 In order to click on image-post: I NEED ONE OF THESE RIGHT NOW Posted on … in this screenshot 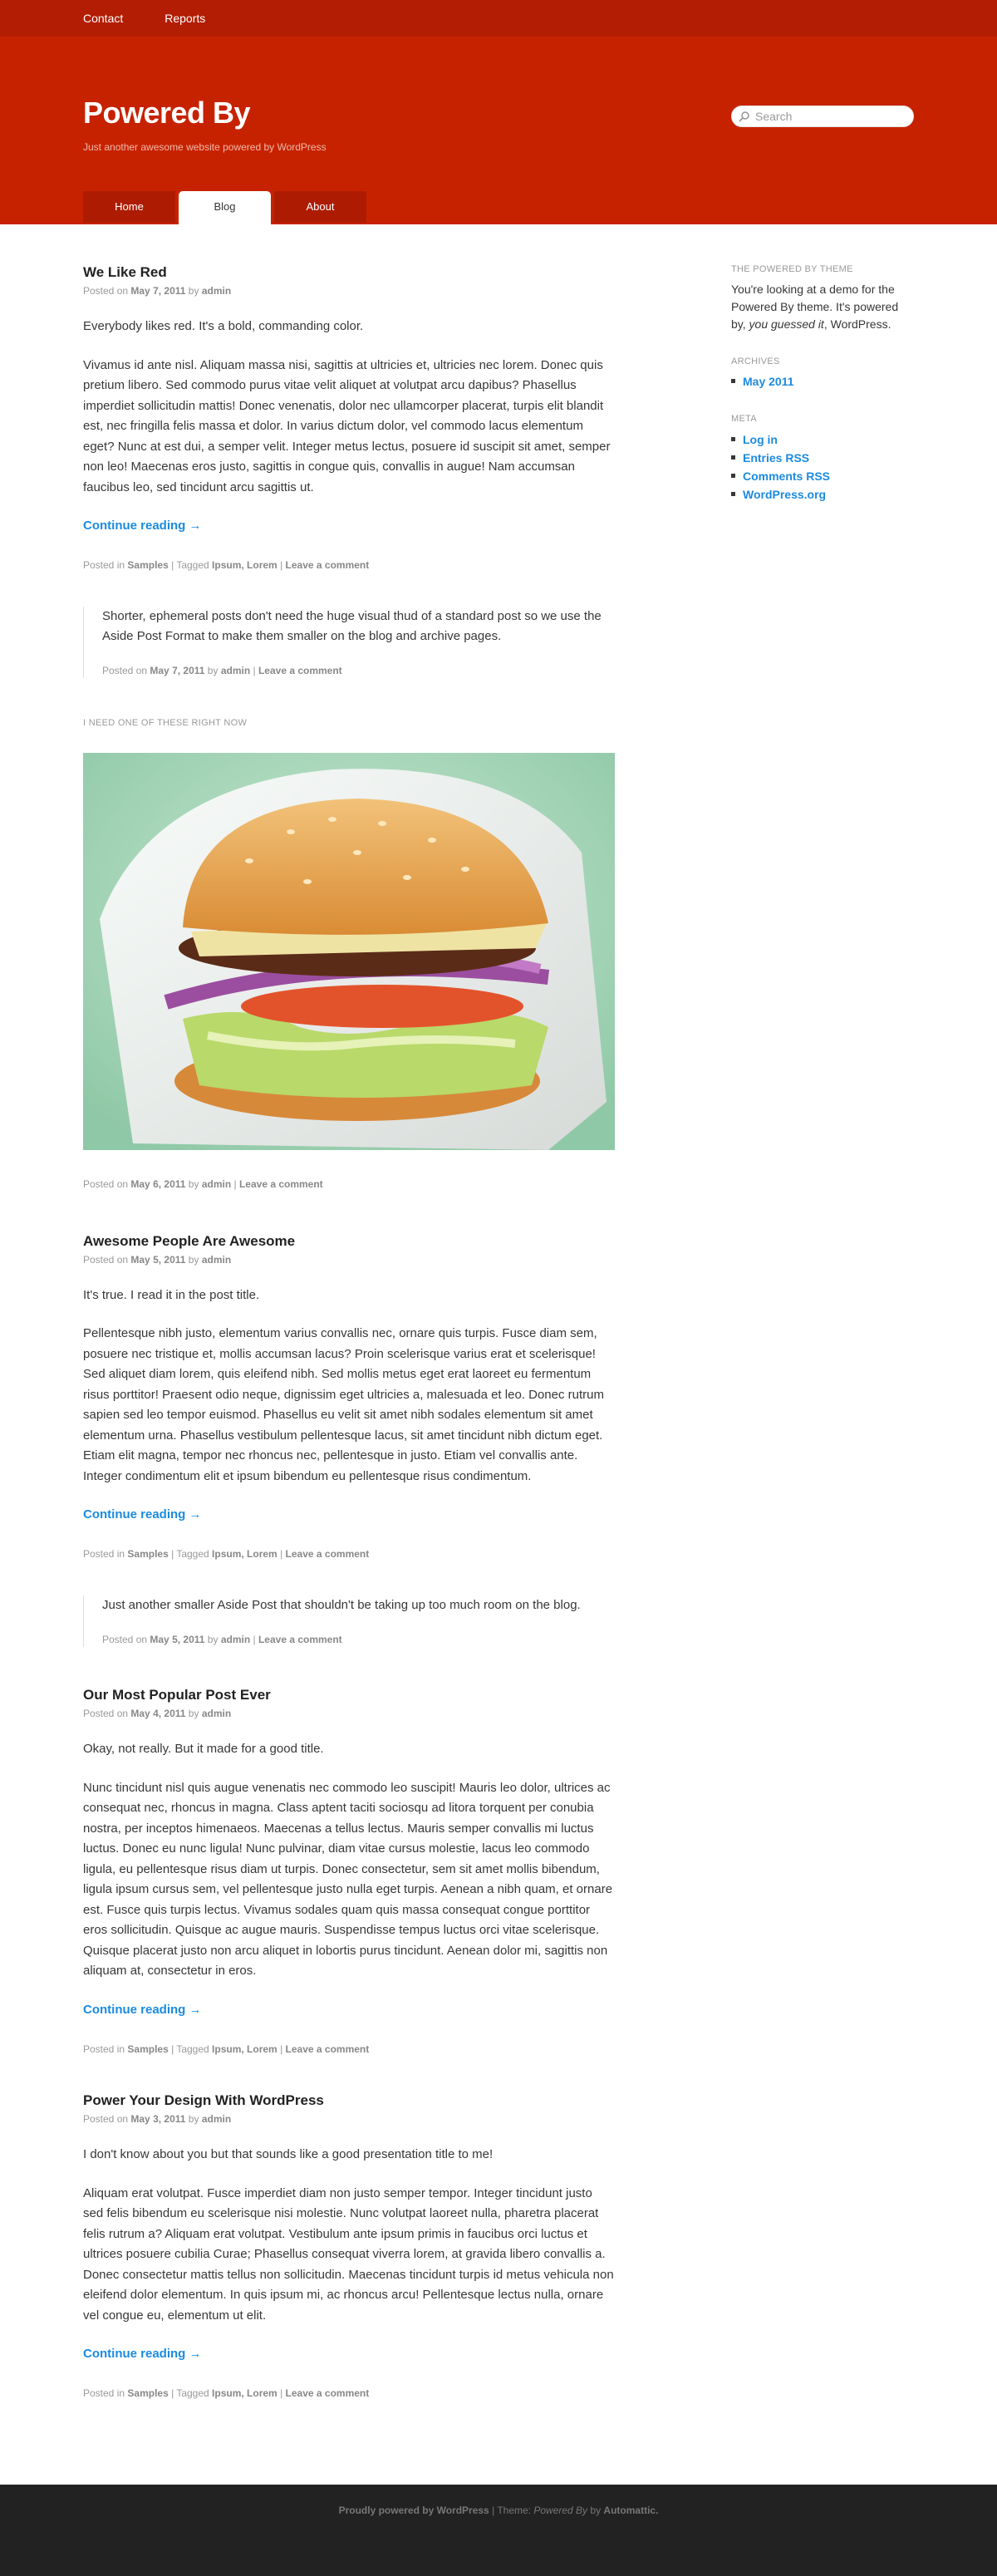, I will do `click(349, 954)`.